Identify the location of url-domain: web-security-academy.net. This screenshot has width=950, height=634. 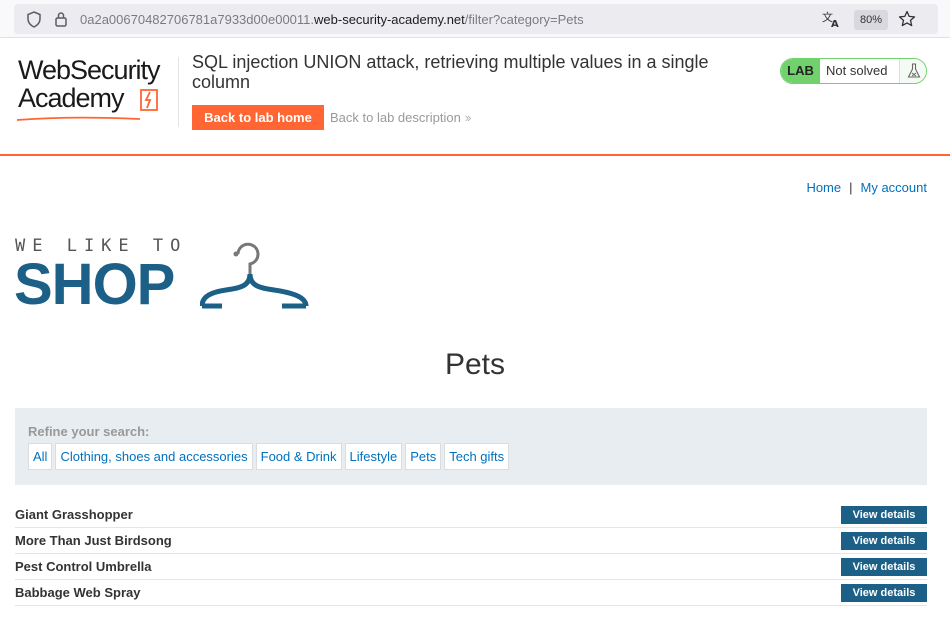
(389, 19).